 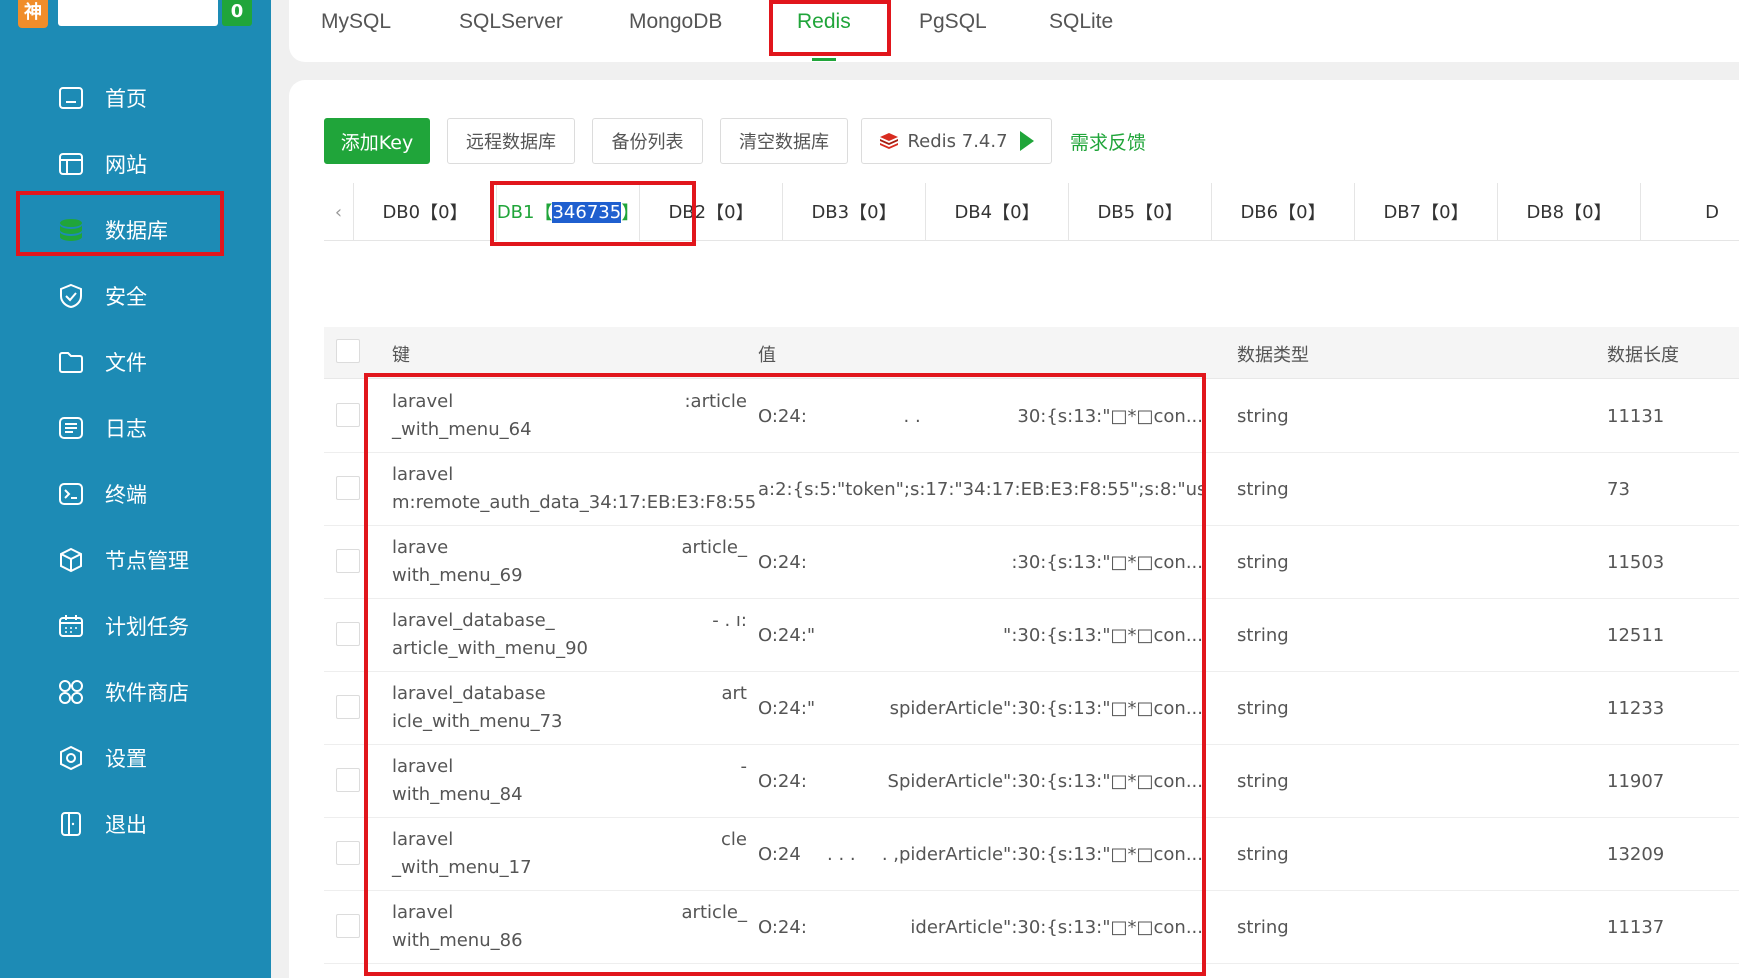 What do you see at coordinates (1402, 212) in the screenshot?
I see `db-name: DB7` at bounding box center [1402, 212].